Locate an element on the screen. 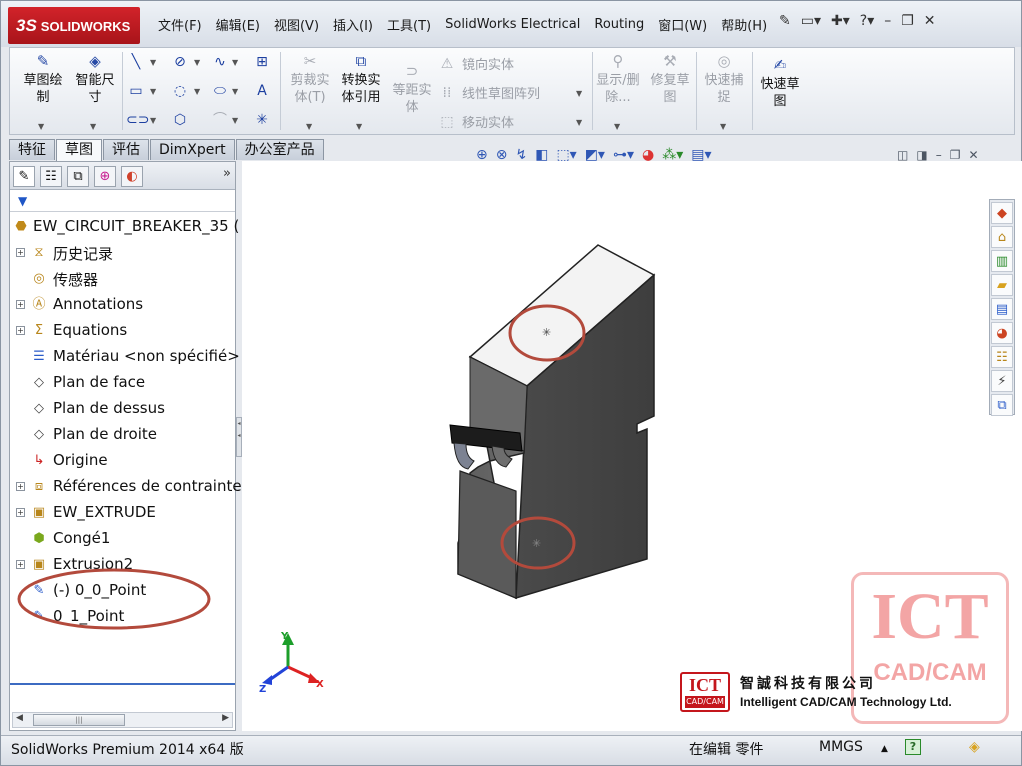 The image size is (1022, 766). display-manager-tab-icon: ◐ is located at coordinates (132, 176).